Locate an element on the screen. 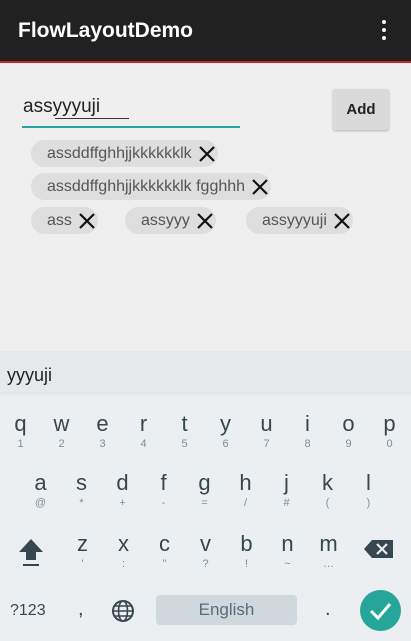 The height and width of the screenshot is (641, 411). tag-label: assyyy is located at coordinates (165, 220).